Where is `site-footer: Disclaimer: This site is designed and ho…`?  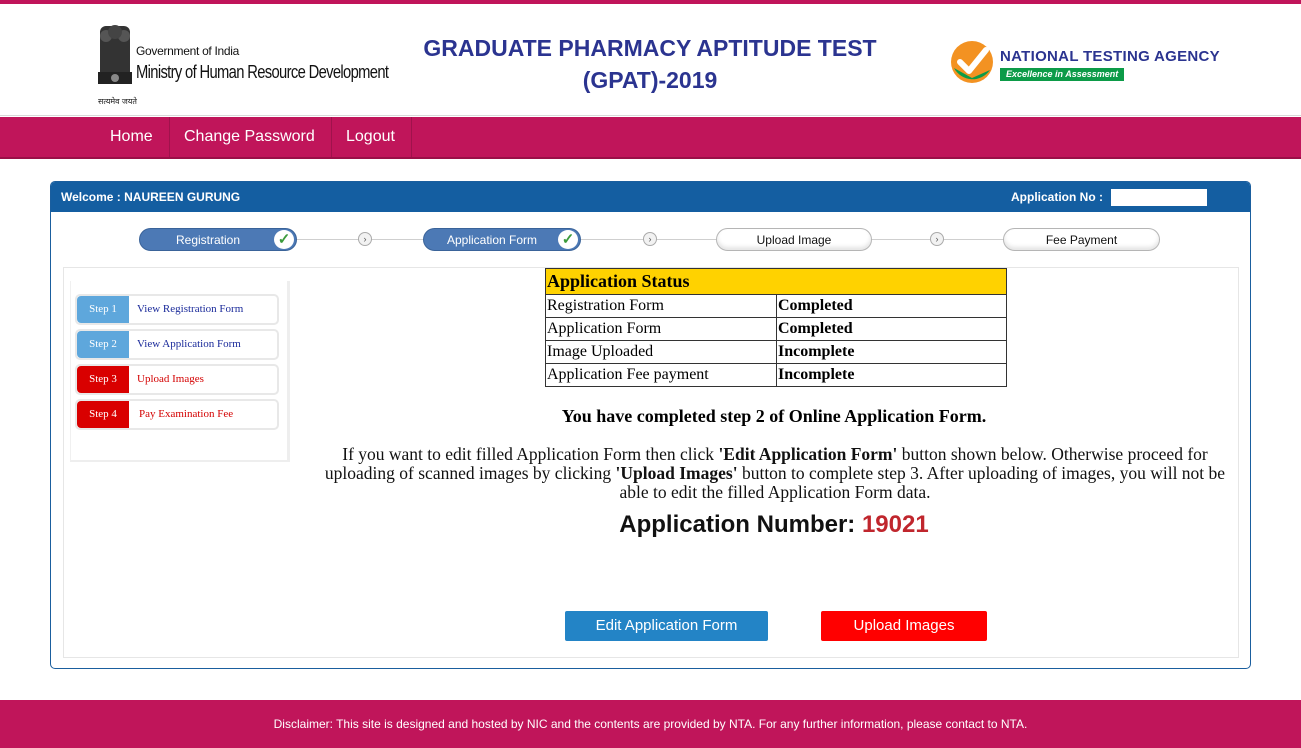 site-footer: Disclaimer: This site is designed and ho… is located at coordinates (650, 724).